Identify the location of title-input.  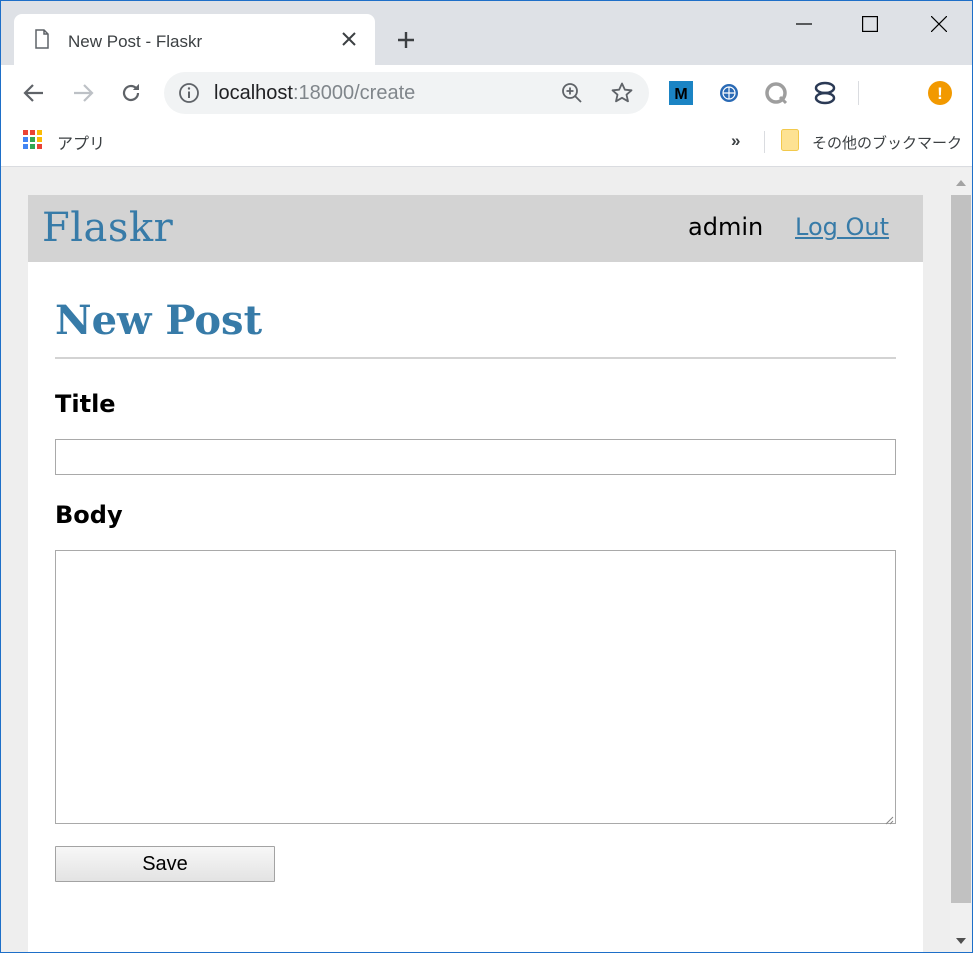
(475, 457).